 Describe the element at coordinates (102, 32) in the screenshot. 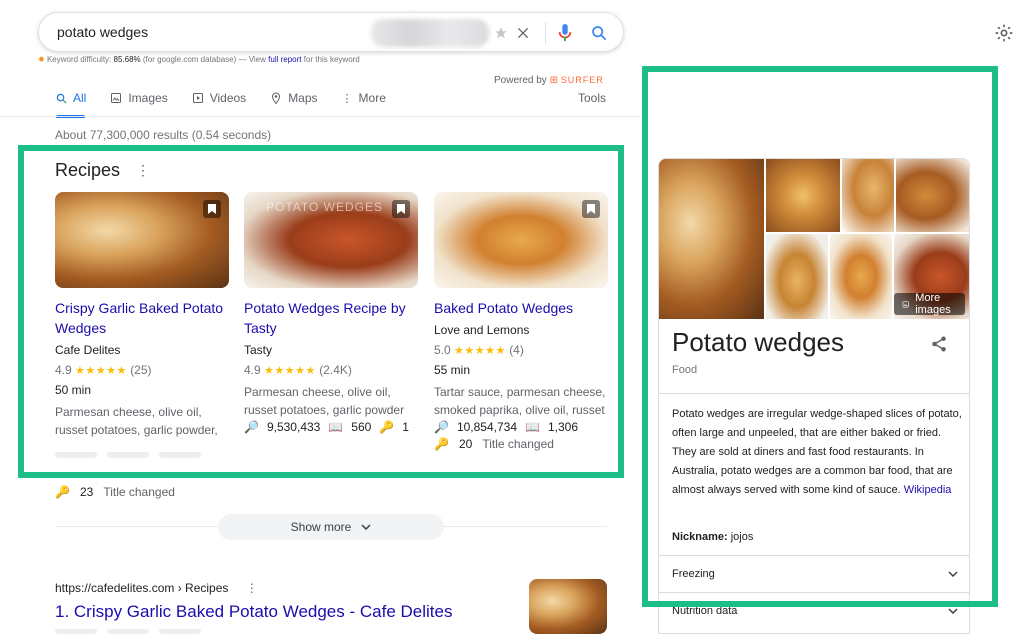

I see `search-input: potato wedges` at that location.